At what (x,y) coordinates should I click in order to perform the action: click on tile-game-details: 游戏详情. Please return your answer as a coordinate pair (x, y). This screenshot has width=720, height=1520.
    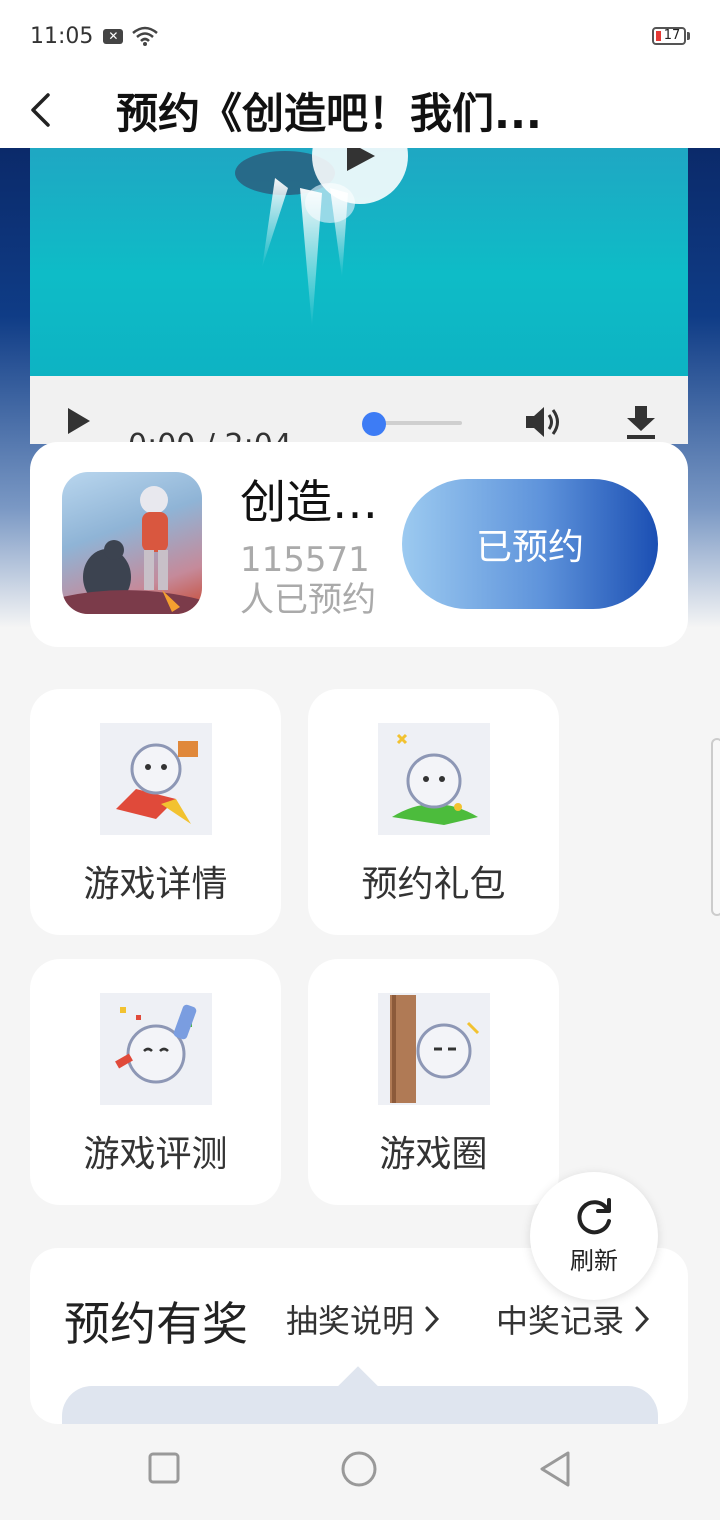
    Looking at the image, I should click on (155, 812).